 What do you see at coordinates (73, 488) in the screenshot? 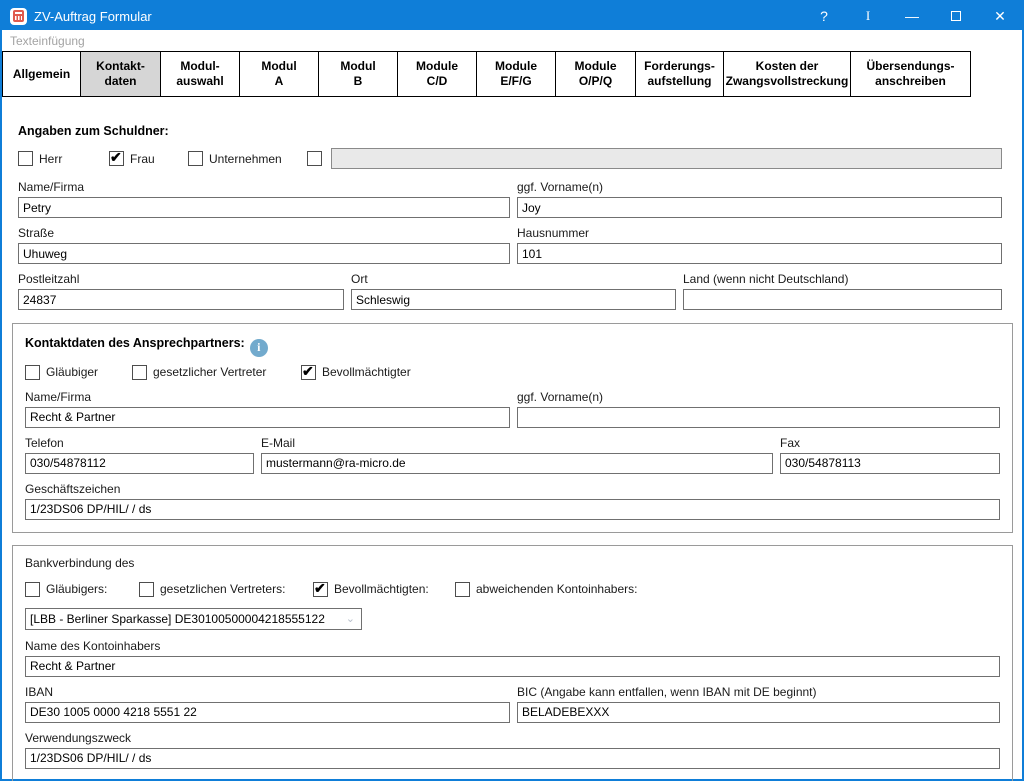
I see `geschaeftszeichen-label: Geschäftszeichen` at bounding box center [73, 488].